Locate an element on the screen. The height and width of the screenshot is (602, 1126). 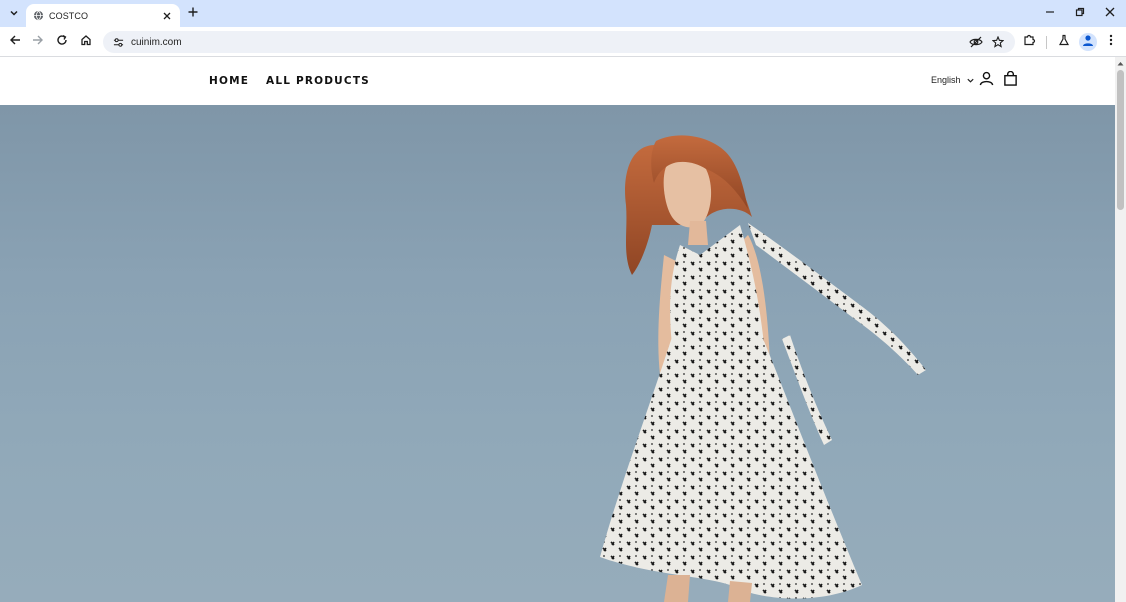
arrow-left-icon is located at coordinates (15, 42).